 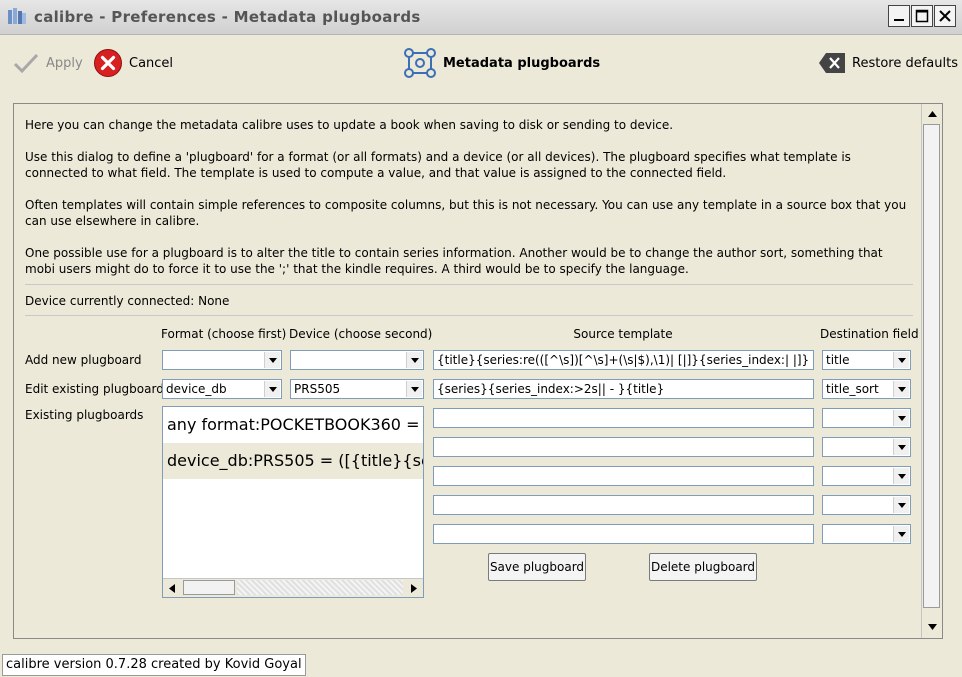 What do you see at coordinates (932, 627) in the screenshot?
I see `scroll-down-icon` at bounding box center [932, 627].